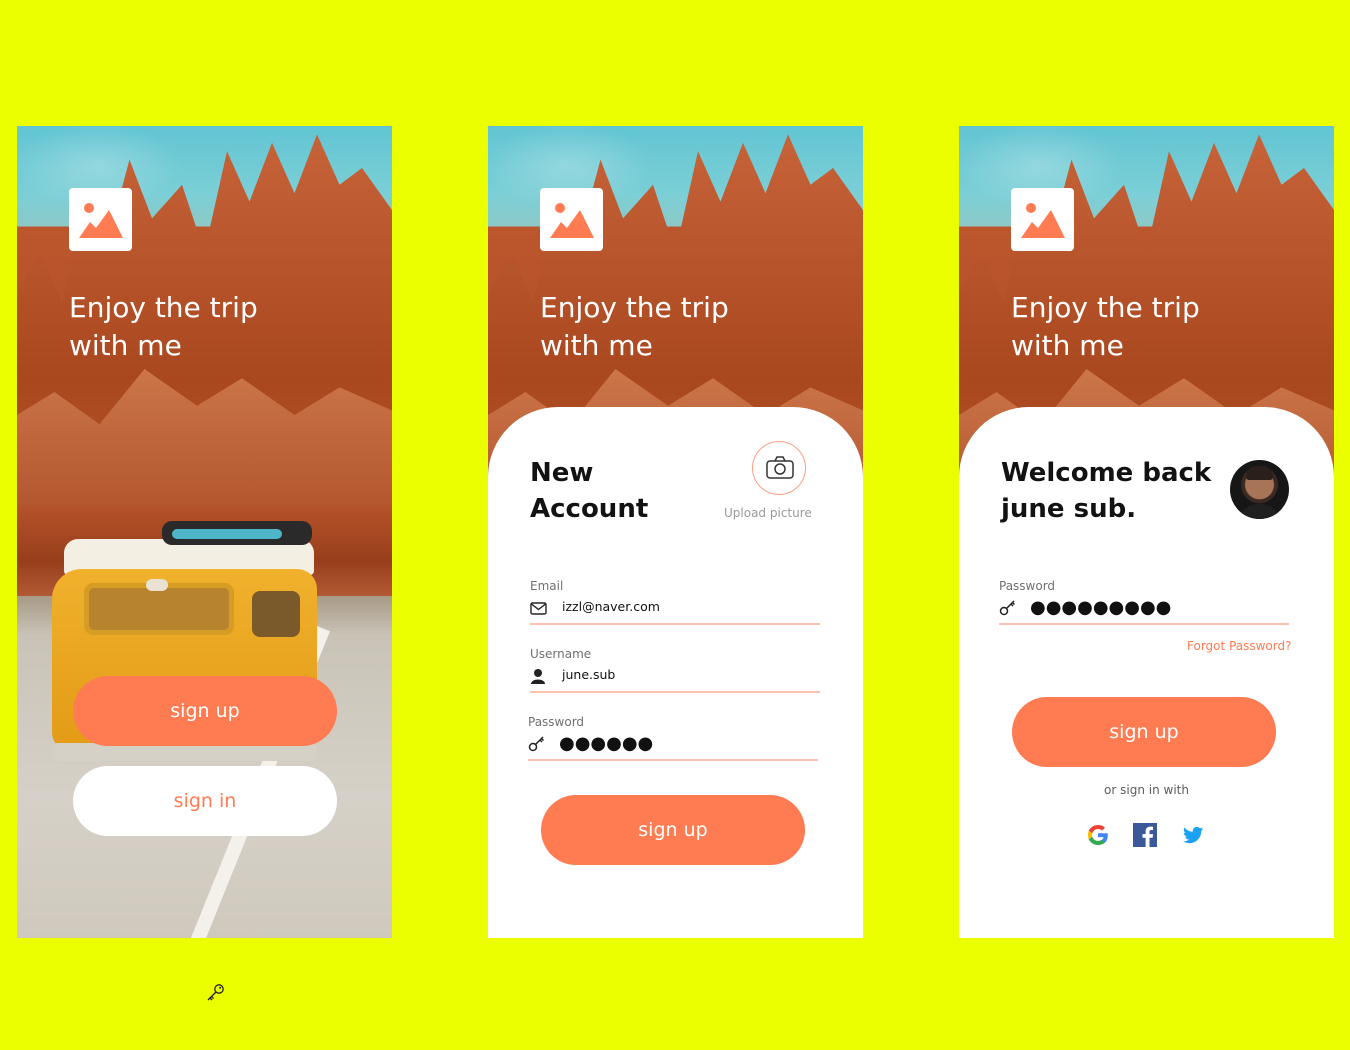 This screenshot has height=1050, width=1350. I want to click on mail-icon, so click(538, 608).